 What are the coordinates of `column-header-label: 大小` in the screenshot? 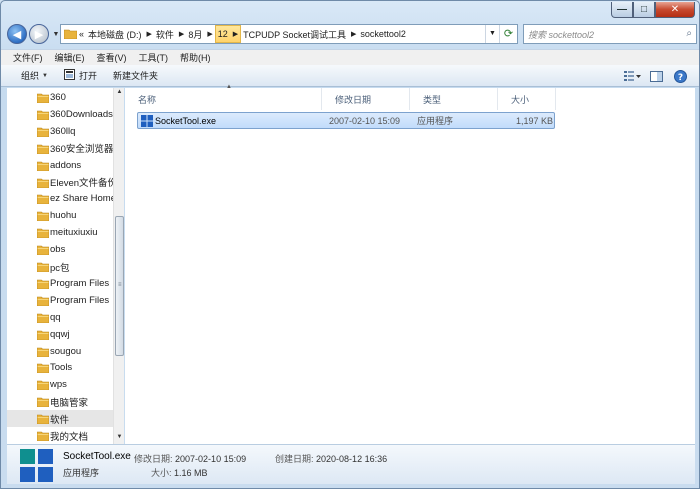 It's located at (520, 99).